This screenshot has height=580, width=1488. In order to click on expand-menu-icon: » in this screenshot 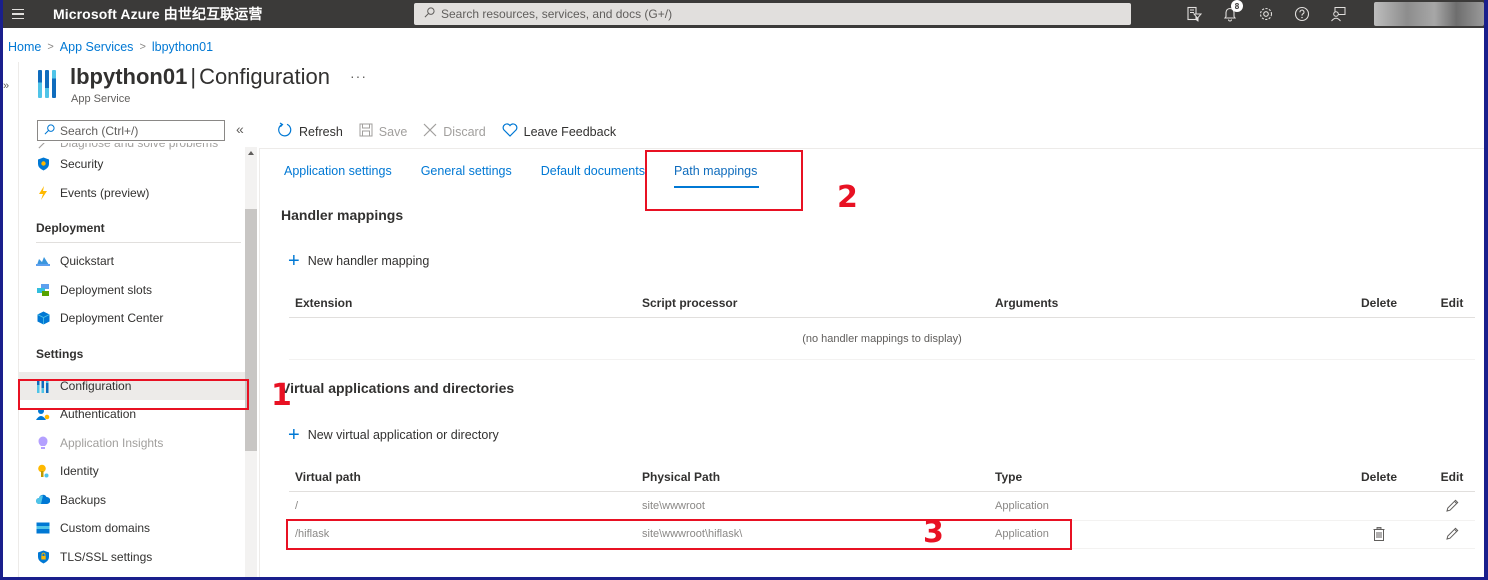, I will do `click(6, 86)`.